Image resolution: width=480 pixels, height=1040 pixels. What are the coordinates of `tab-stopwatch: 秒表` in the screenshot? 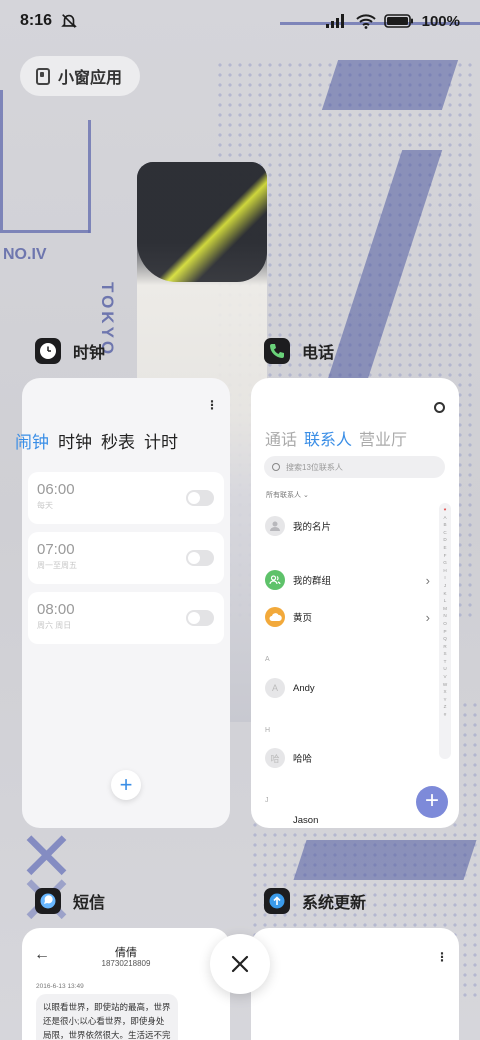 It's located at (118, 440).